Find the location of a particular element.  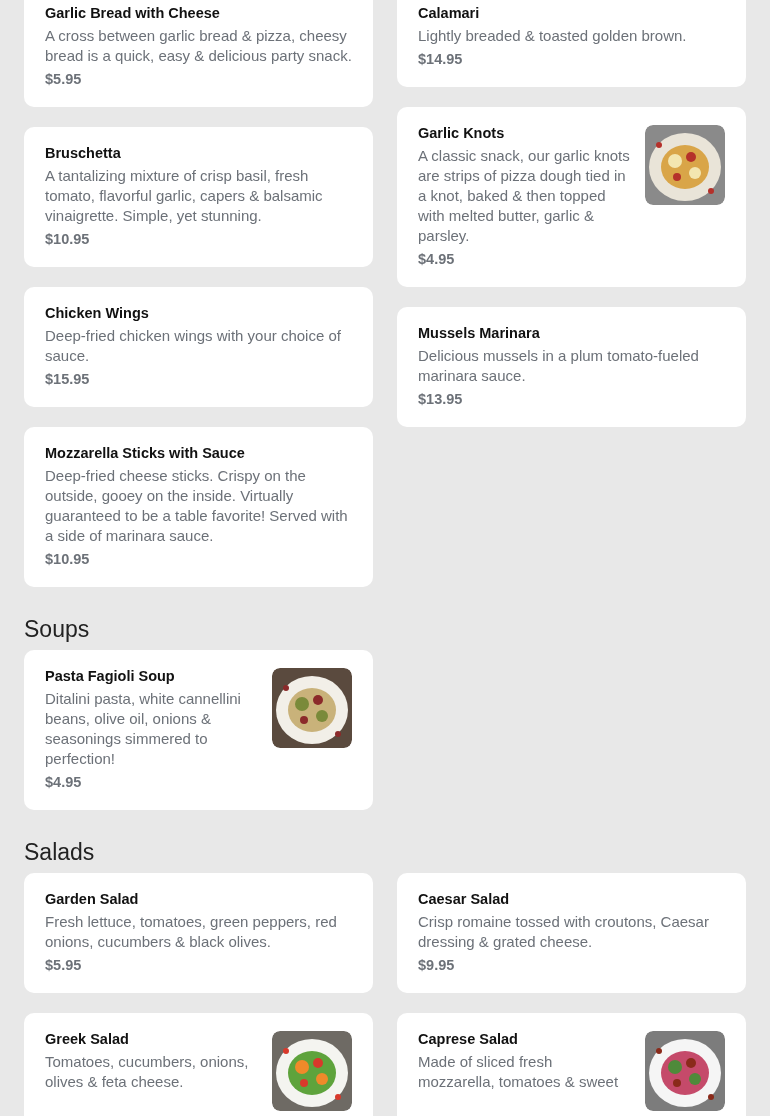

item-name: Calamari is located at coordinates (449, 13).